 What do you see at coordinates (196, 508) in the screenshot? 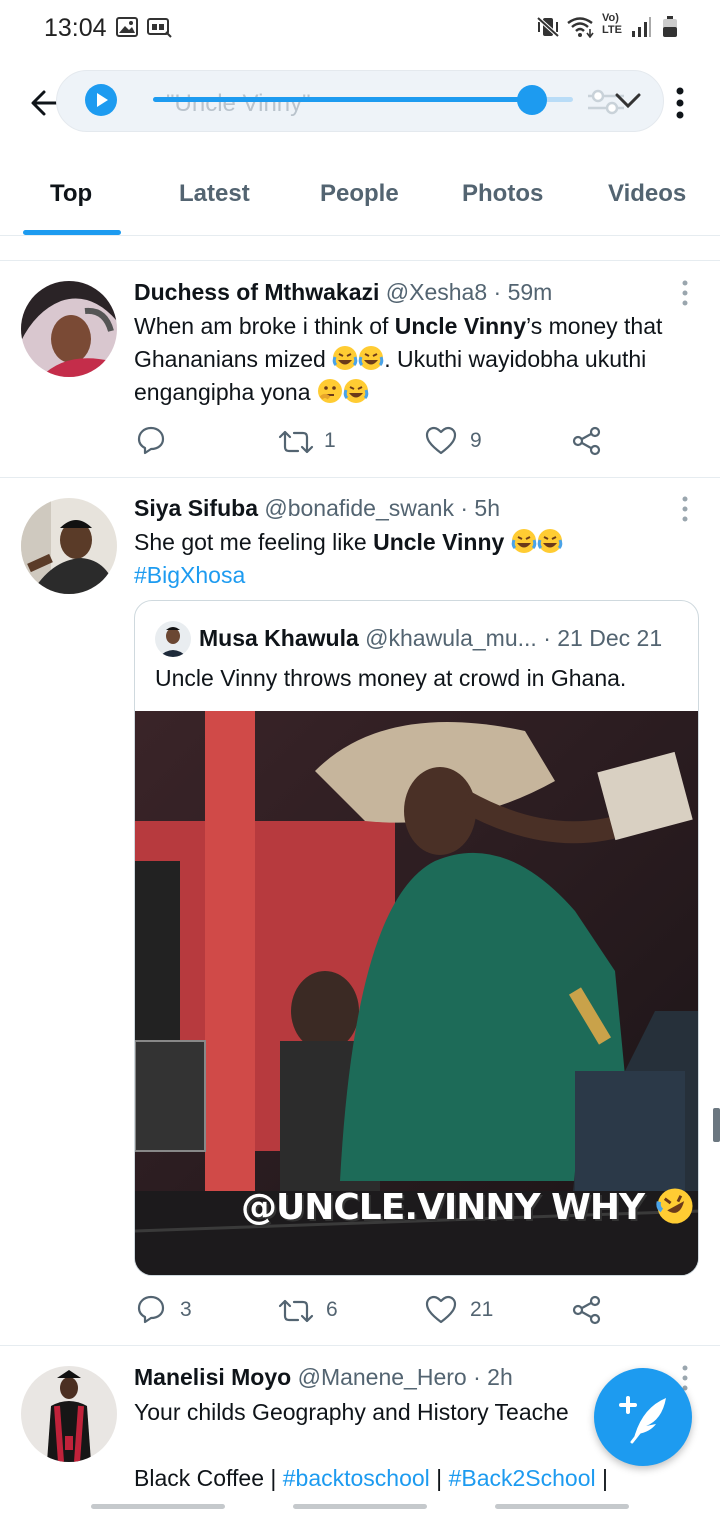
I see `display-name: Siya Sifuba` at bounding box center [196, 508].